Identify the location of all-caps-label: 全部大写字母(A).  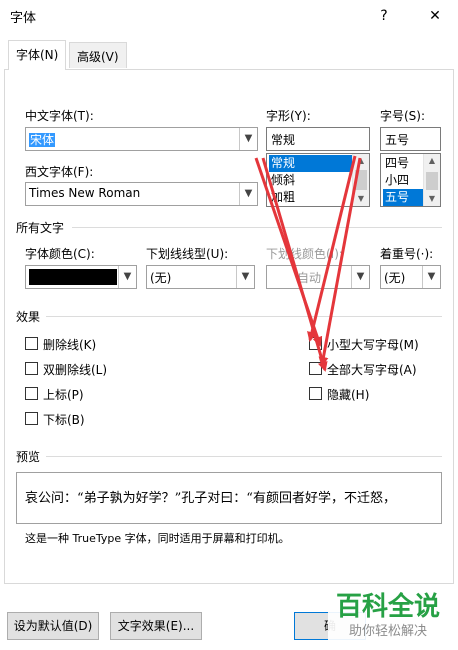
(372, 369).